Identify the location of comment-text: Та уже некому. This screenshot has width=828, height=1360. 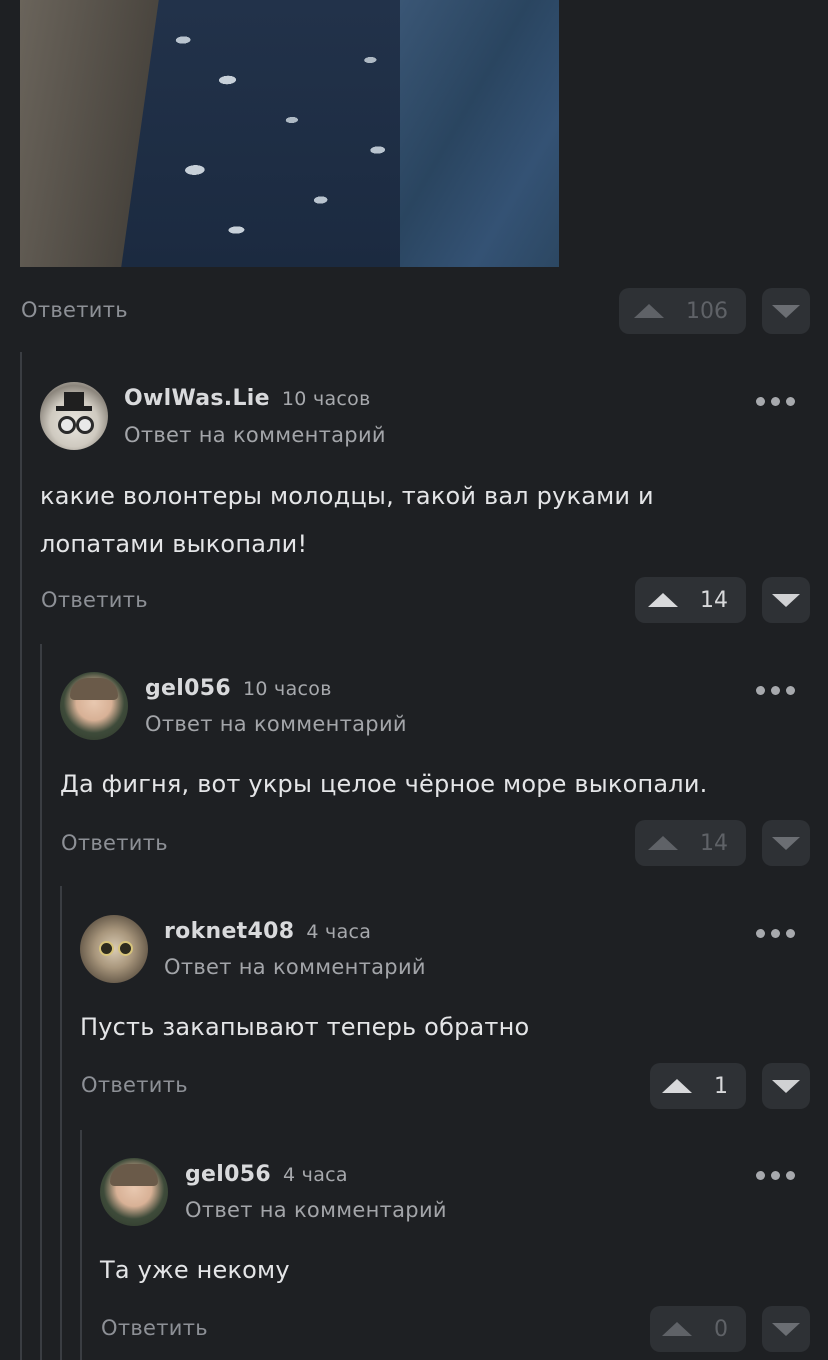
(450, 1270).